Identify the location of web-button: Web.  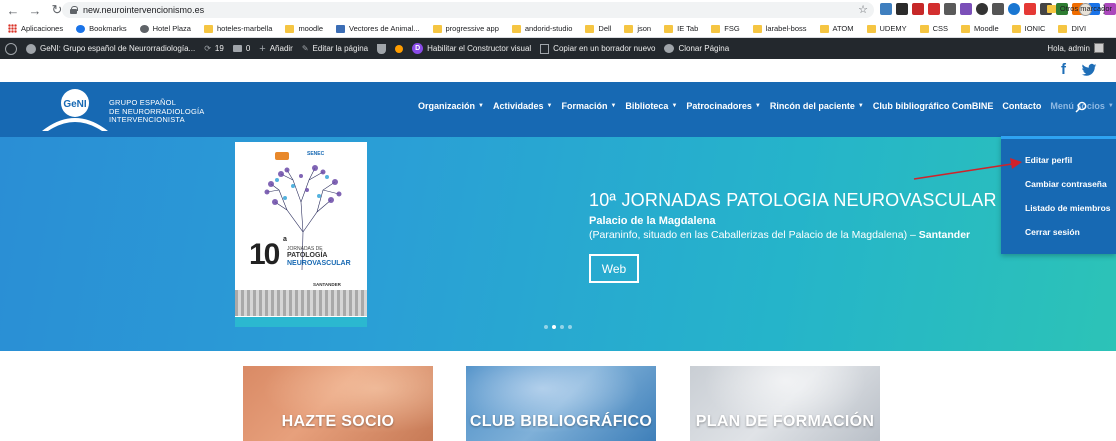
(614, 268).